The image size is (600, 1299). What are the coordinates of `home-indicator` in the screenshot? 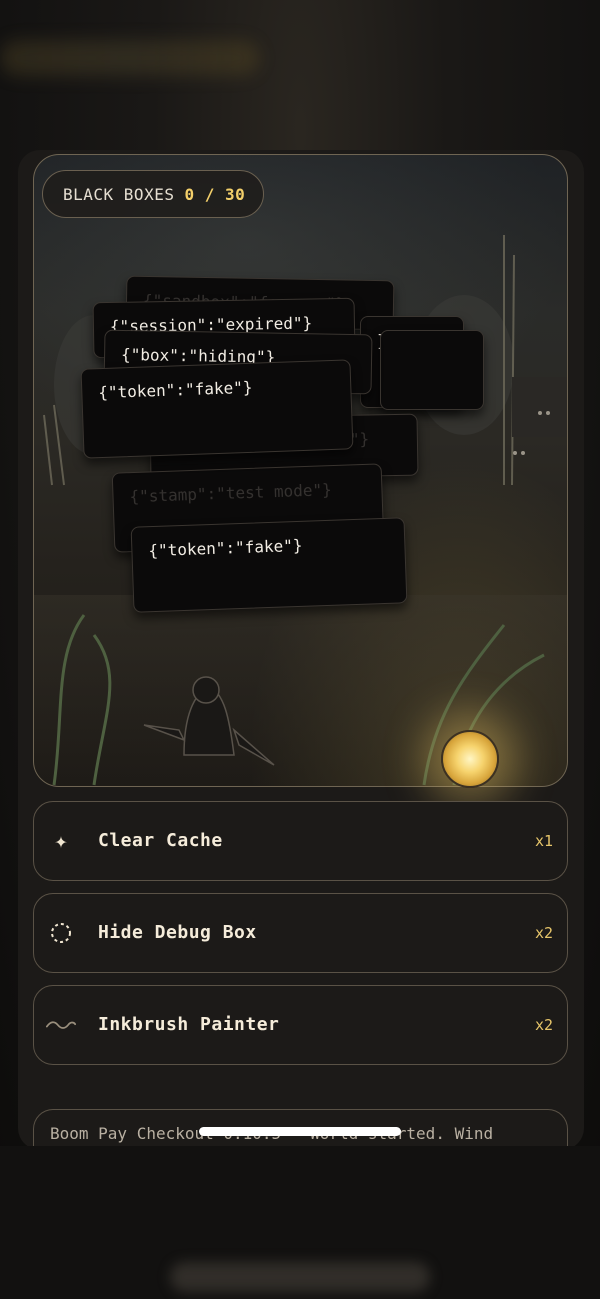 It's located at (300, 1131).